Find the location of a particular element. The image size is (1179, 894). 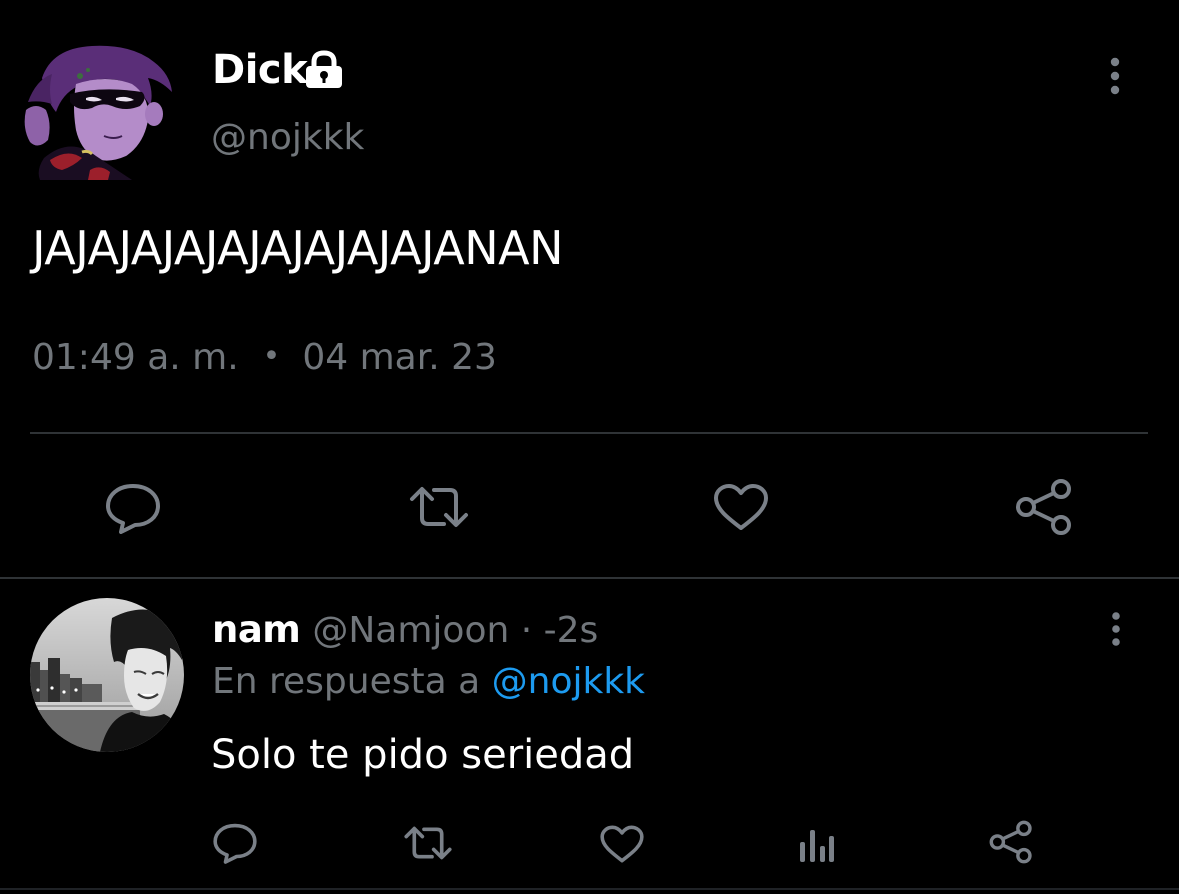

grayscale-photo-avatar is located at coordinates (107, 675).